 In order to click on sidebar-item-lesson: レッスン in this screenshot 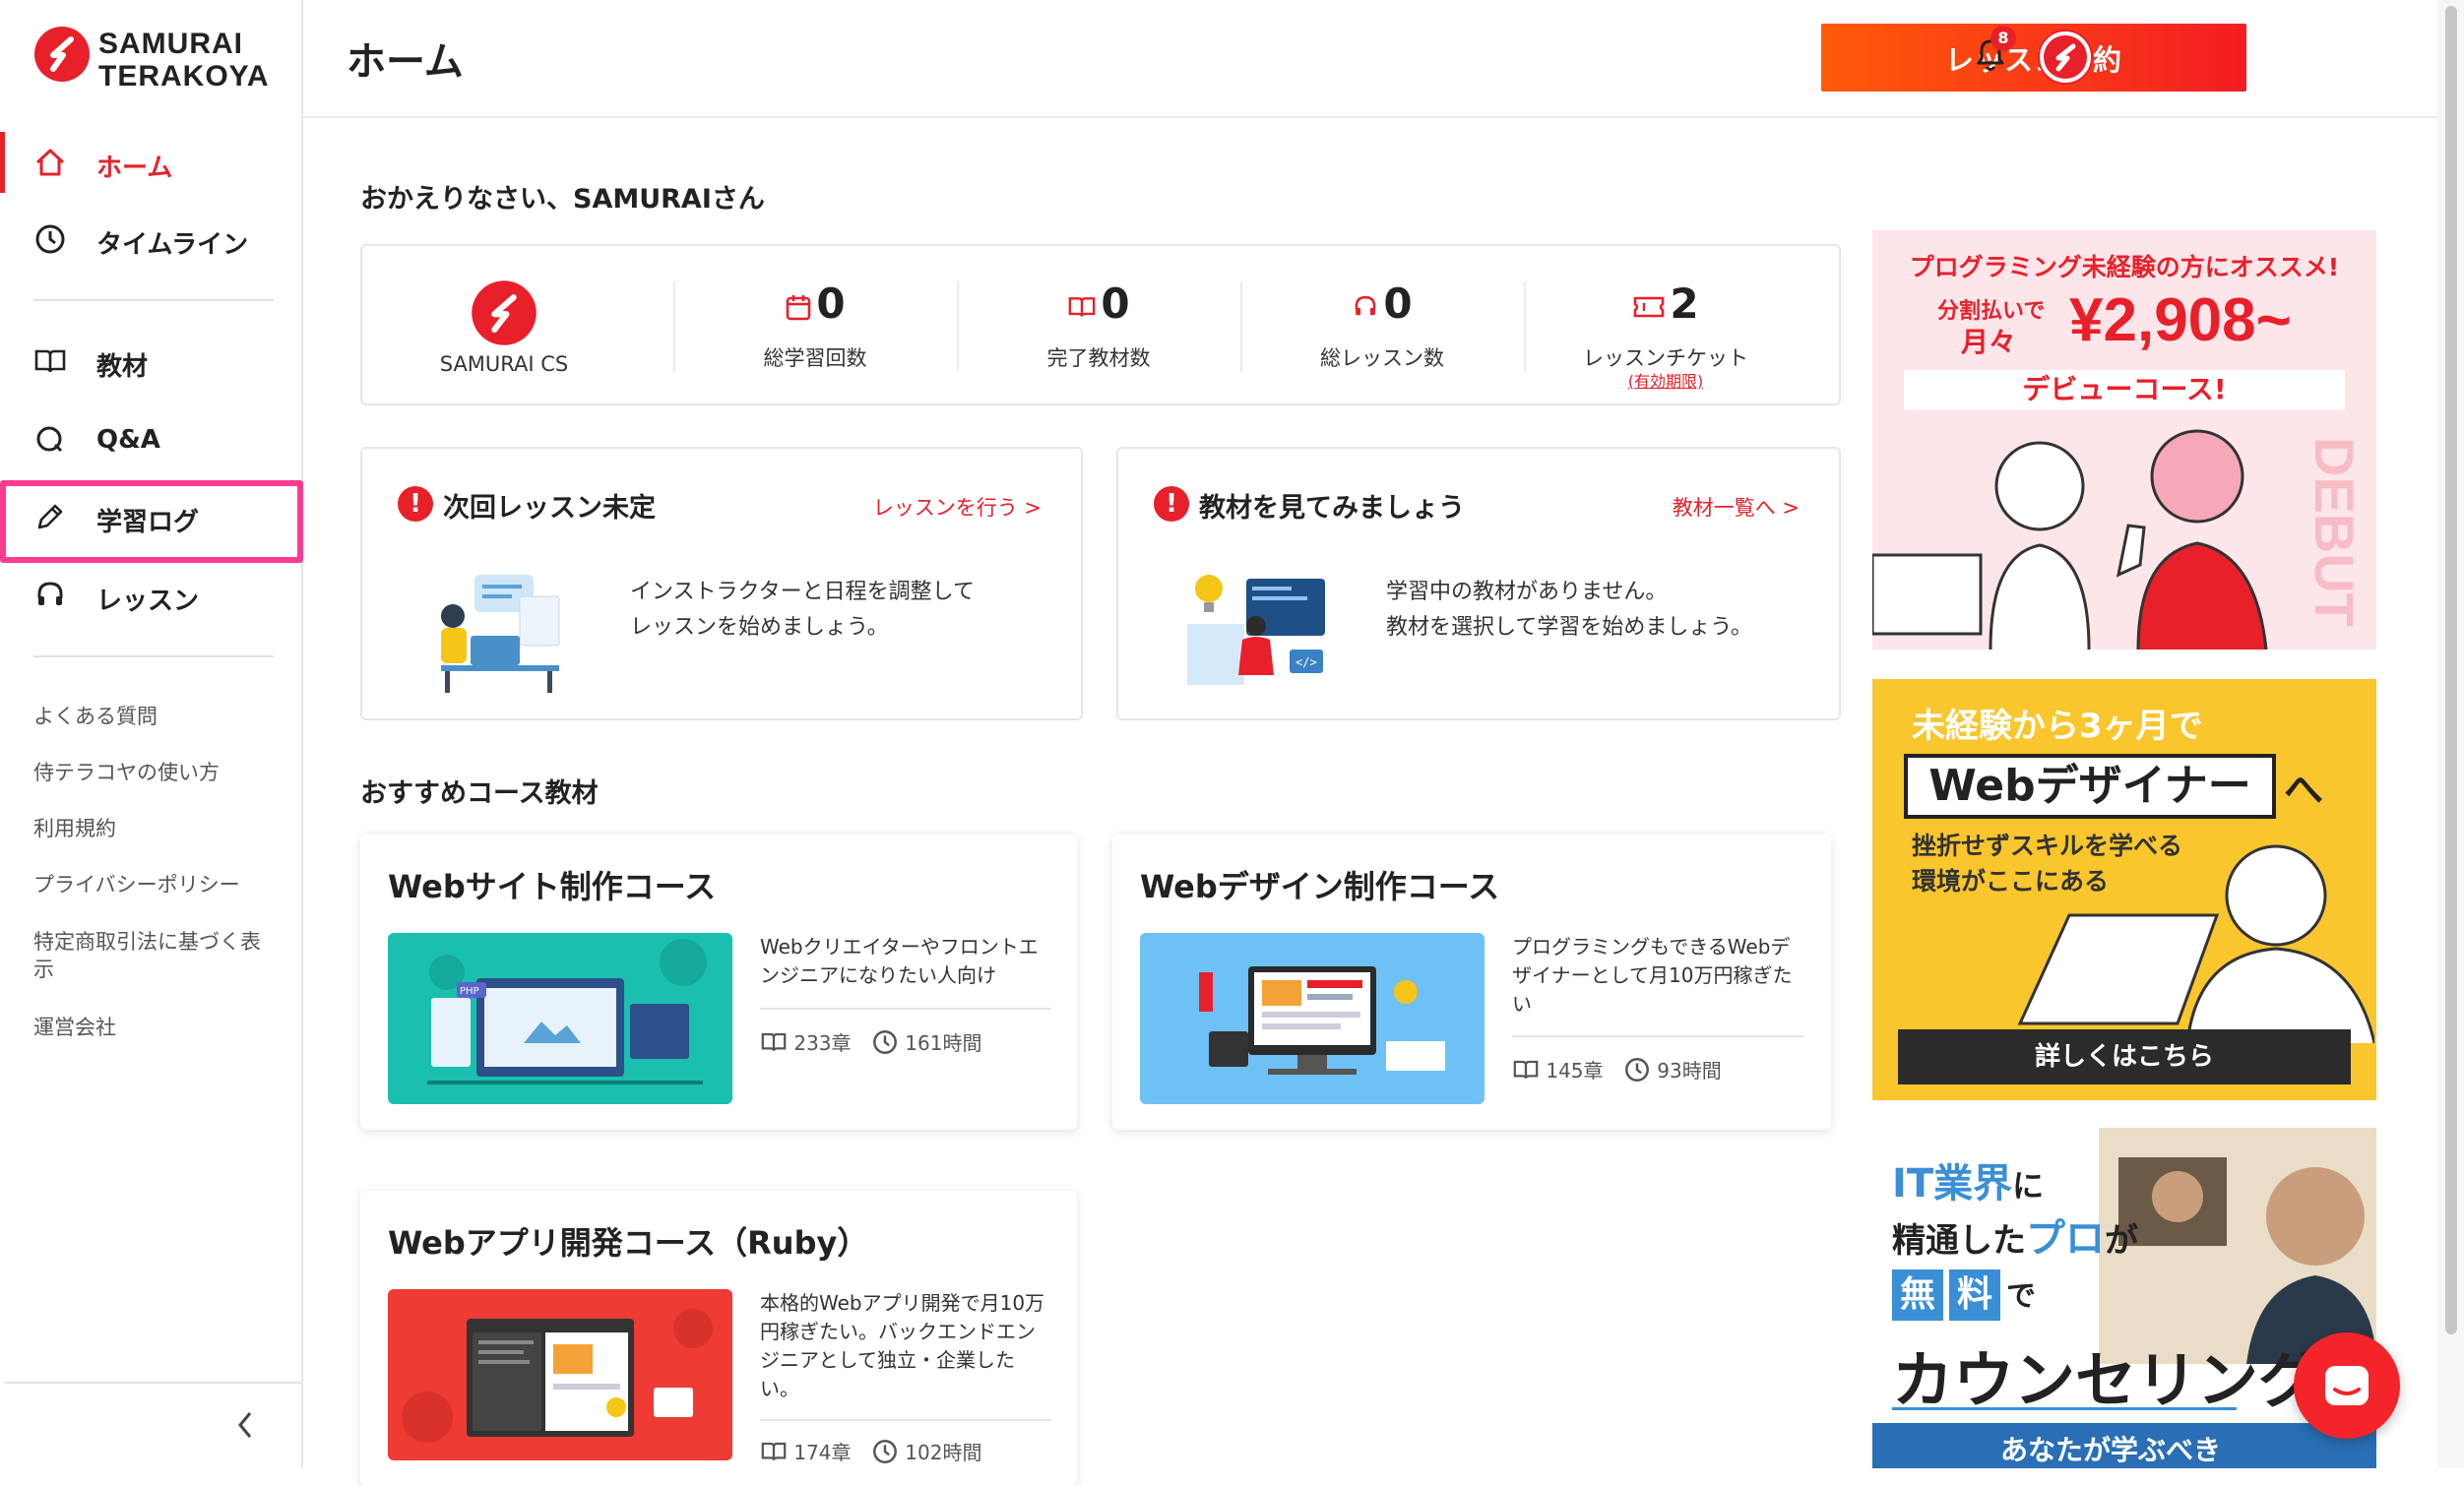, I will do `click(150, 595)`.